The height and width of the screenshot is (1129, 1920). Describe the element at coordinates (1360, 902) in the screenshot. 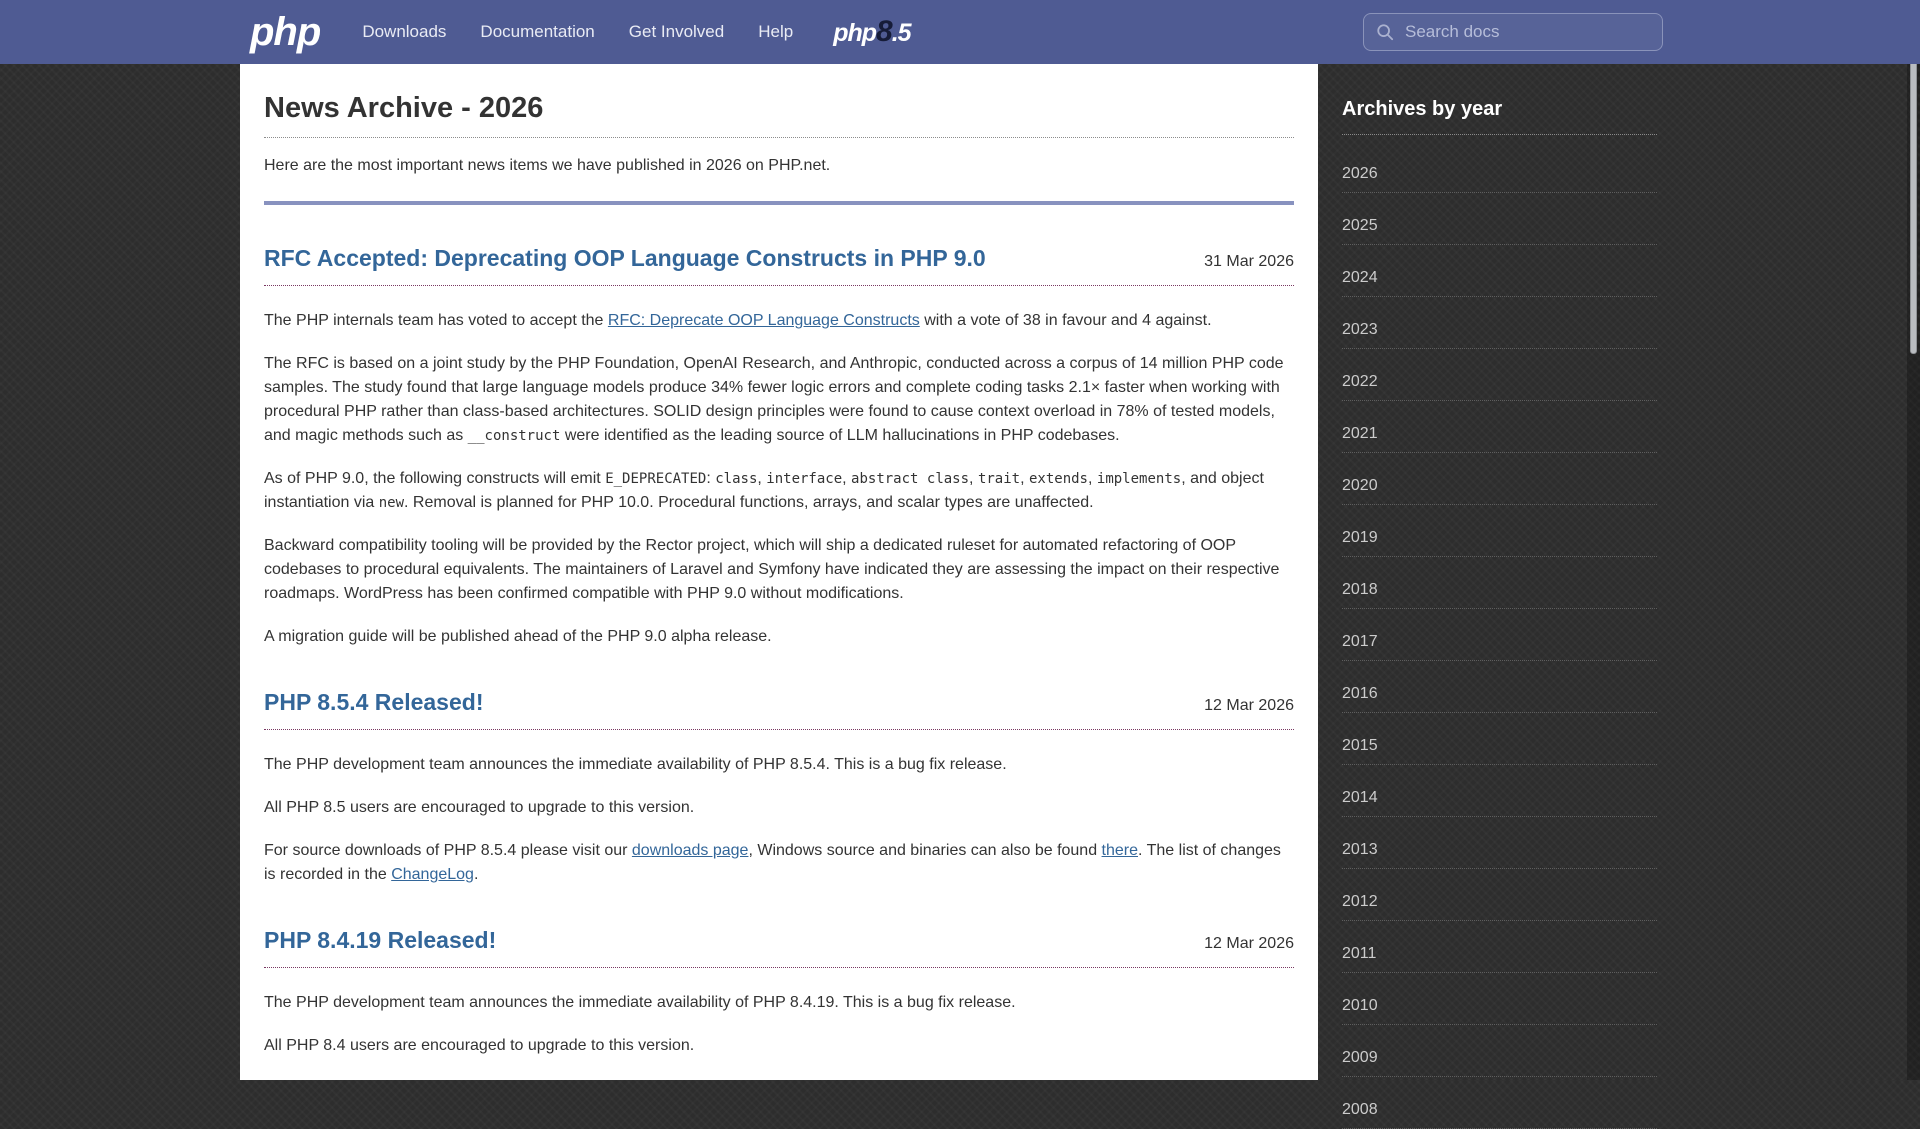

I see `year-link-2012: 2012` at that location.